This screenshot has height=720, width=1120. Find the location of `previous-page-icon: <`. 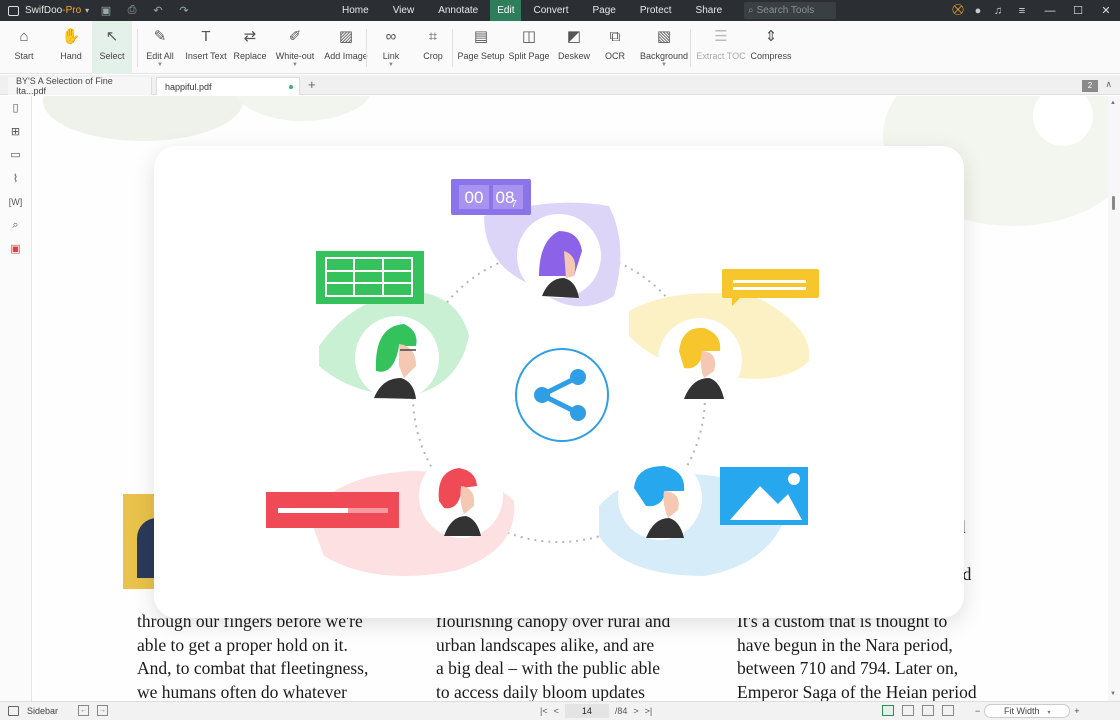

previous-page-icon: < is located at coordinates (556, 711).